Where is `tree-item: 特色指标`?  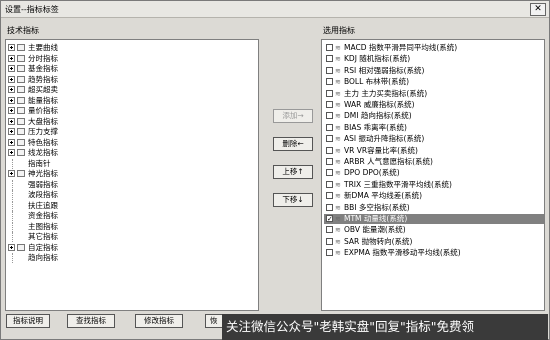 tree-item: 特色指标 is located at coordinates (126, 143).